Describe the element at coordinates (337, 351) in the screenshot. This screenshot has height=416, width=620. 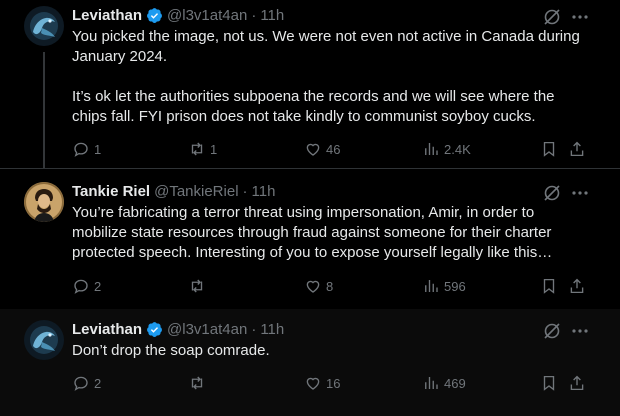
I see `tweet-text: Don’t drop the soap comrade.` at that location.